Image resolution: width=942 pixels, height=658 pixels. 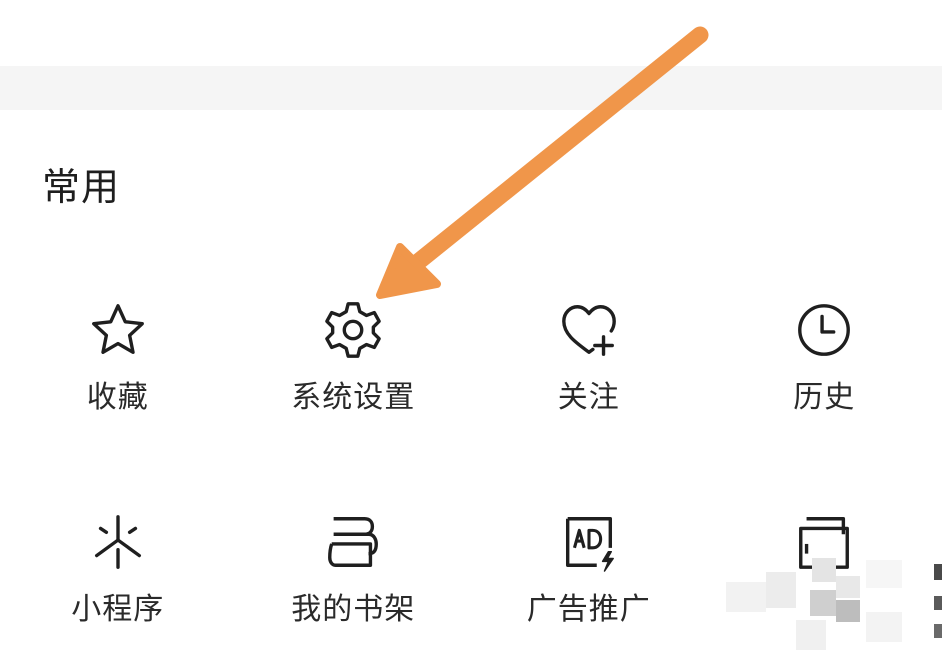 I want to click on shortcut-system-settings: 系统设置, so click(x=354, y=368).